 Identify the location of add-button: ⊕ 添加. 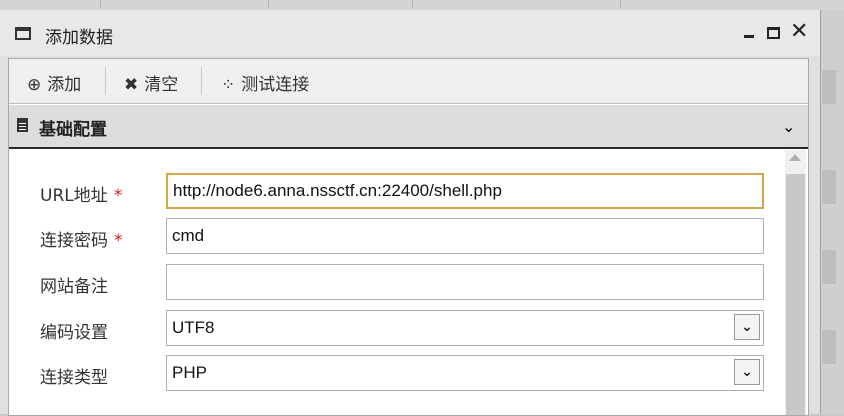
(54, 82).